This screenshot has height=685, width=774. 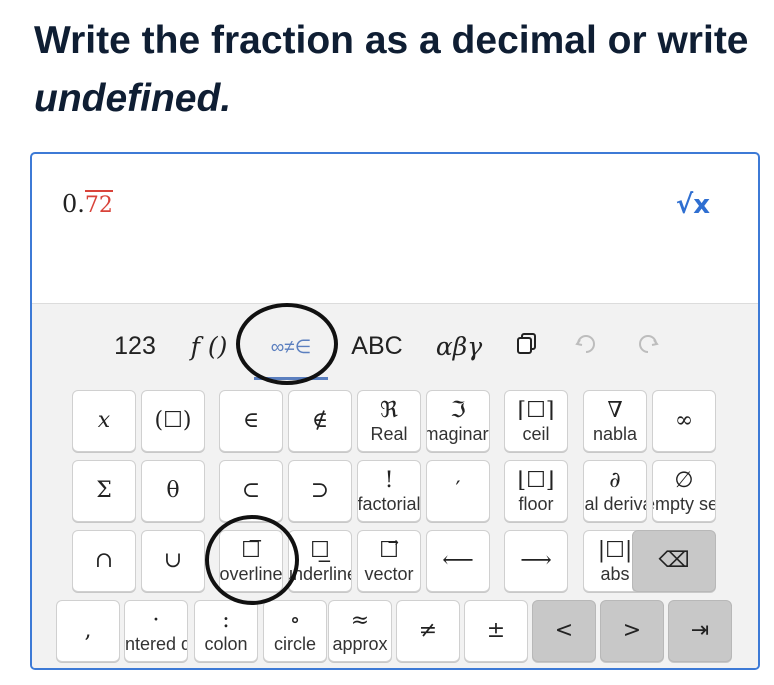 I want to click on cursor-right-key: >, so click(x=632, y=631).